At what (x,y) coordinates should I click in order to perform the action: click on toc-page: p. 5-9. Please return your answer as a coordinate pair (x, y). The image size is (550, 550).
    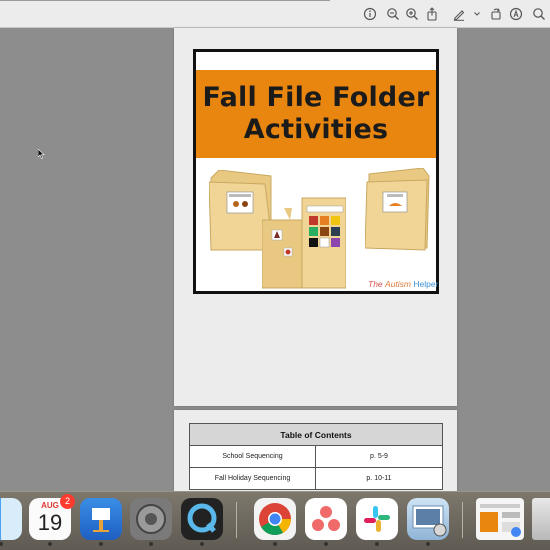
    Looking at the image, I should click on (379, 456).